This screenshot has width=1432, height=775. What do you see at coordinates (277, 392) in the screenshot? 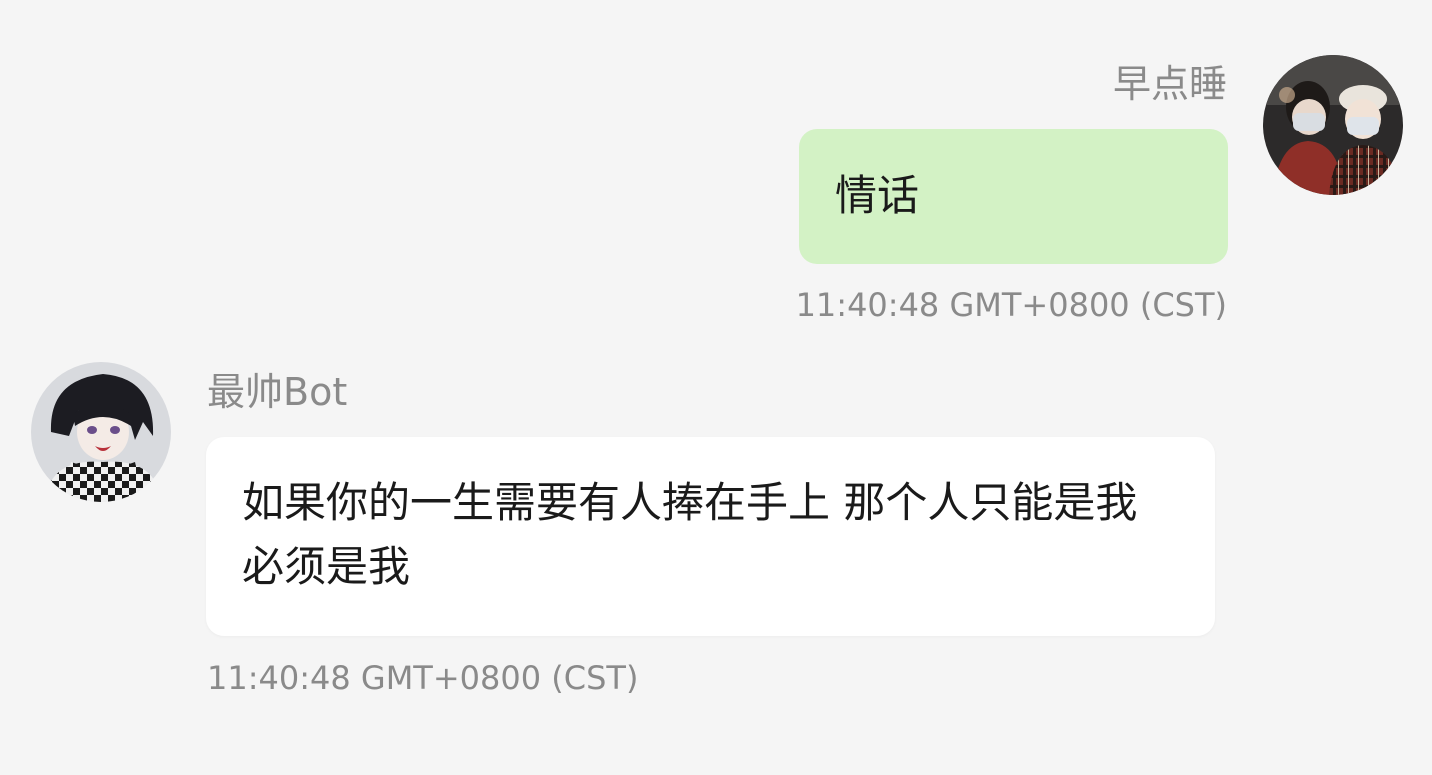
I see `sender-name: 最帅Bot` at bounding box center [277, 392].